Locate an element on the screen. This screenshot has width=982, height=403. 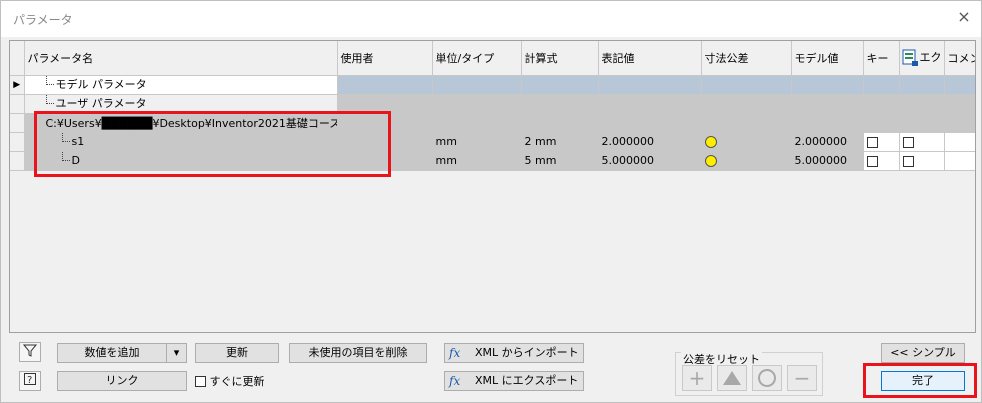
update-button: 更新 is located at coordinates (237, 353).